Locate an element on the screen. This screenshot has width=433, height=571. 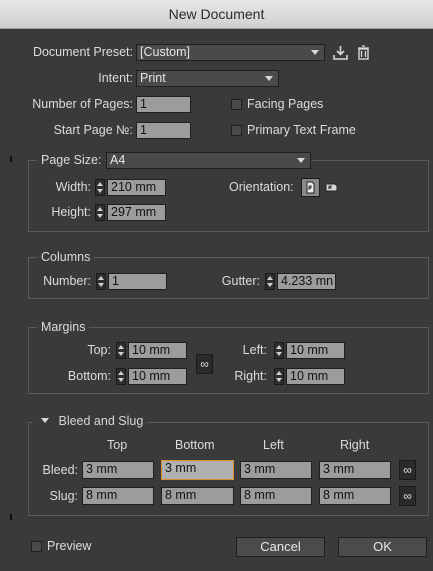
preset-value: [Custom] is located at coordinates (165, 52).